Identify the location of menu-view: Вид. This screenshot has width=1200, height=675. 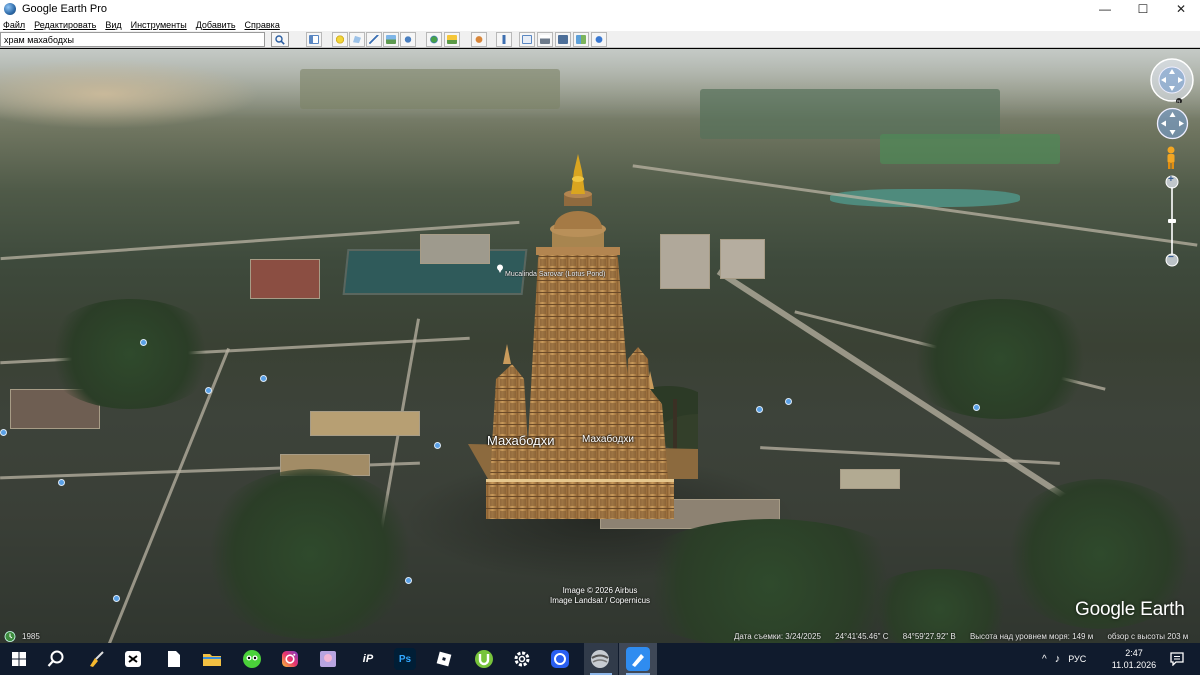
(113, 25).